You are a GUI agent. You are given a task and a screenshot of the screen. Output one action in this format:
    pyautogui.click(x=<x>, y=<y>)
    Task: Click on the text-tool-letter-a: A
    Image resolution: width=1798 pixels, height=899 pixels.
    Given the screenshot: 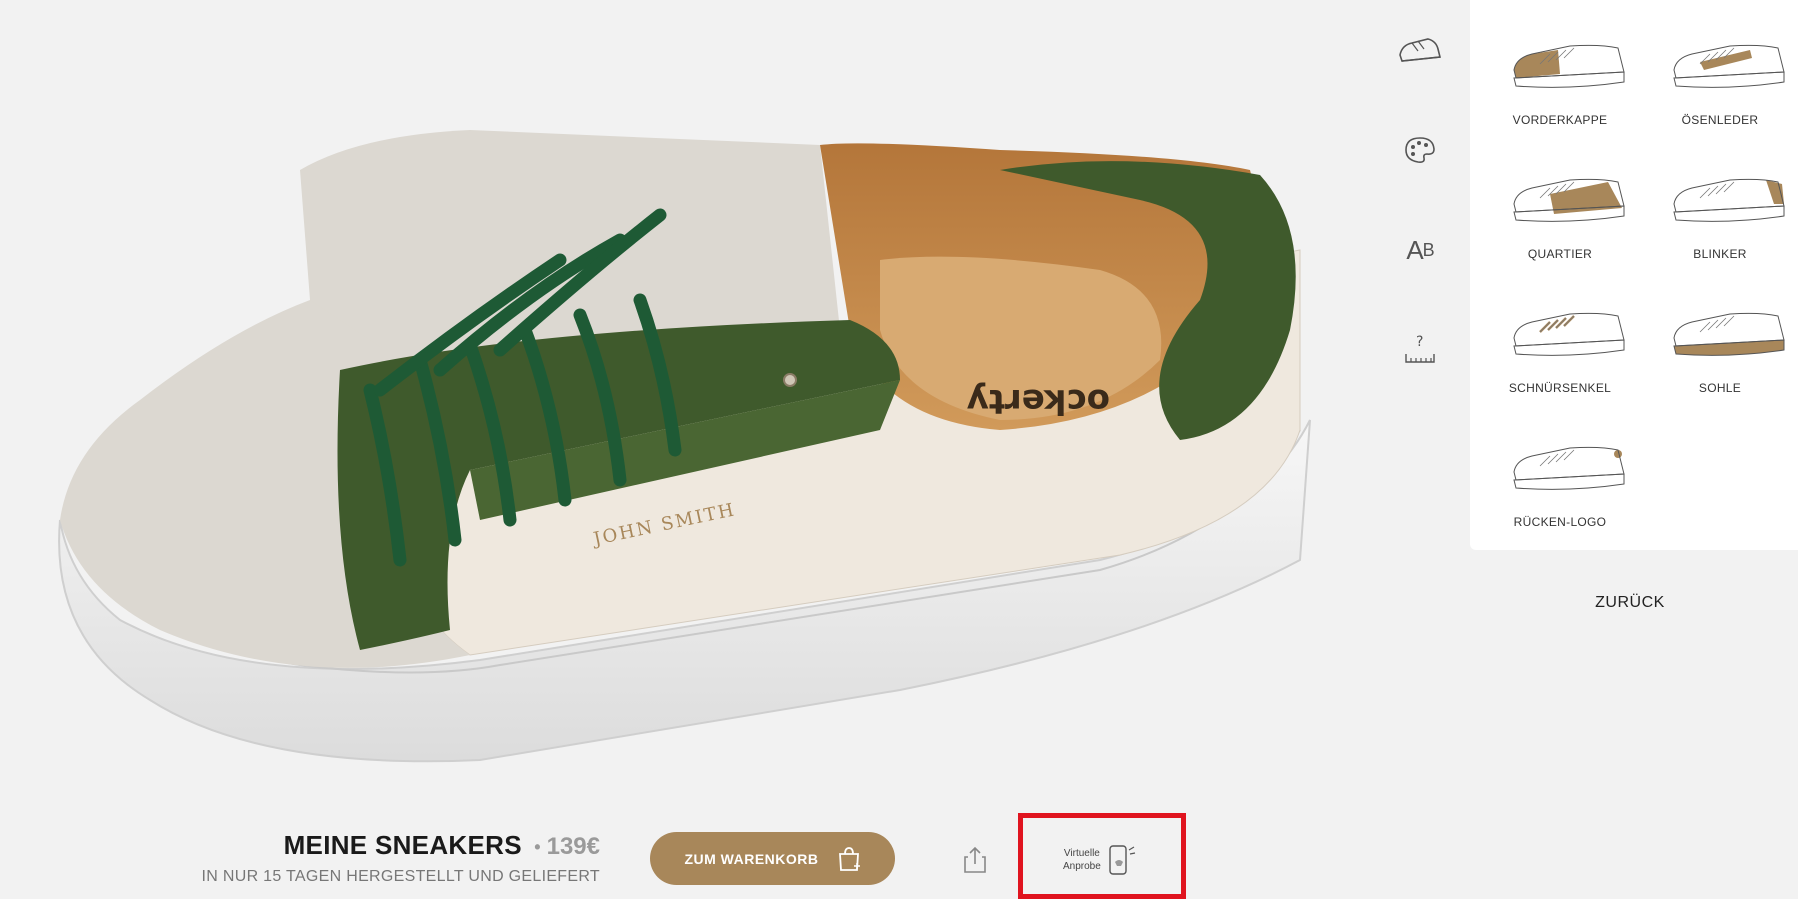 What is the action you would take?
    pyautogui.click(x=1414, y=249)
    